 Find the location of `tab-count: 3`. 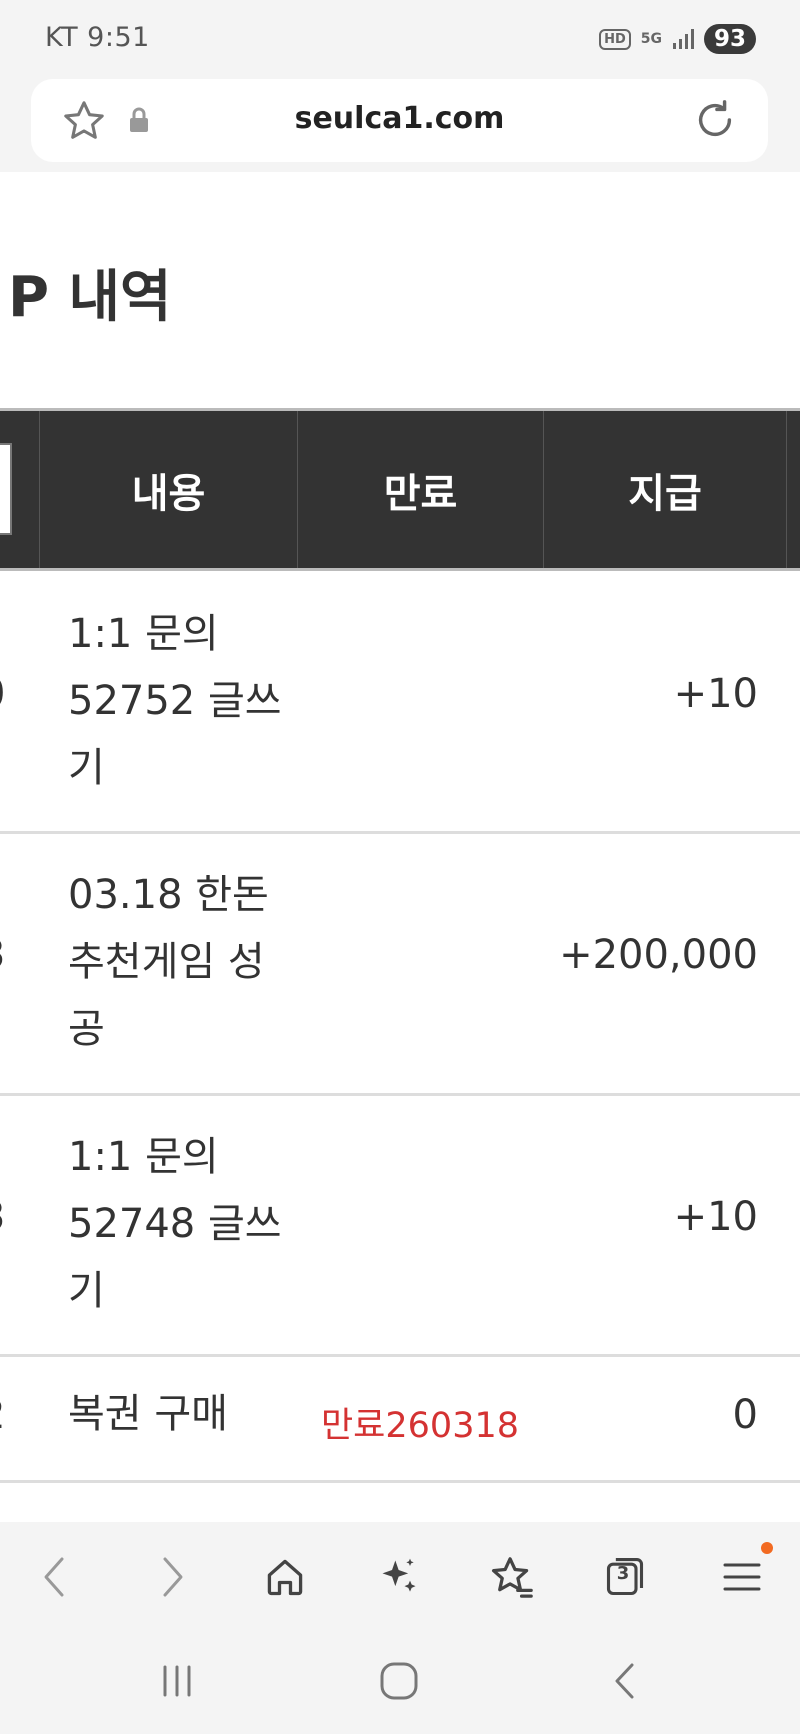

tab-count: 3 is located at coordinates (623, 1573).